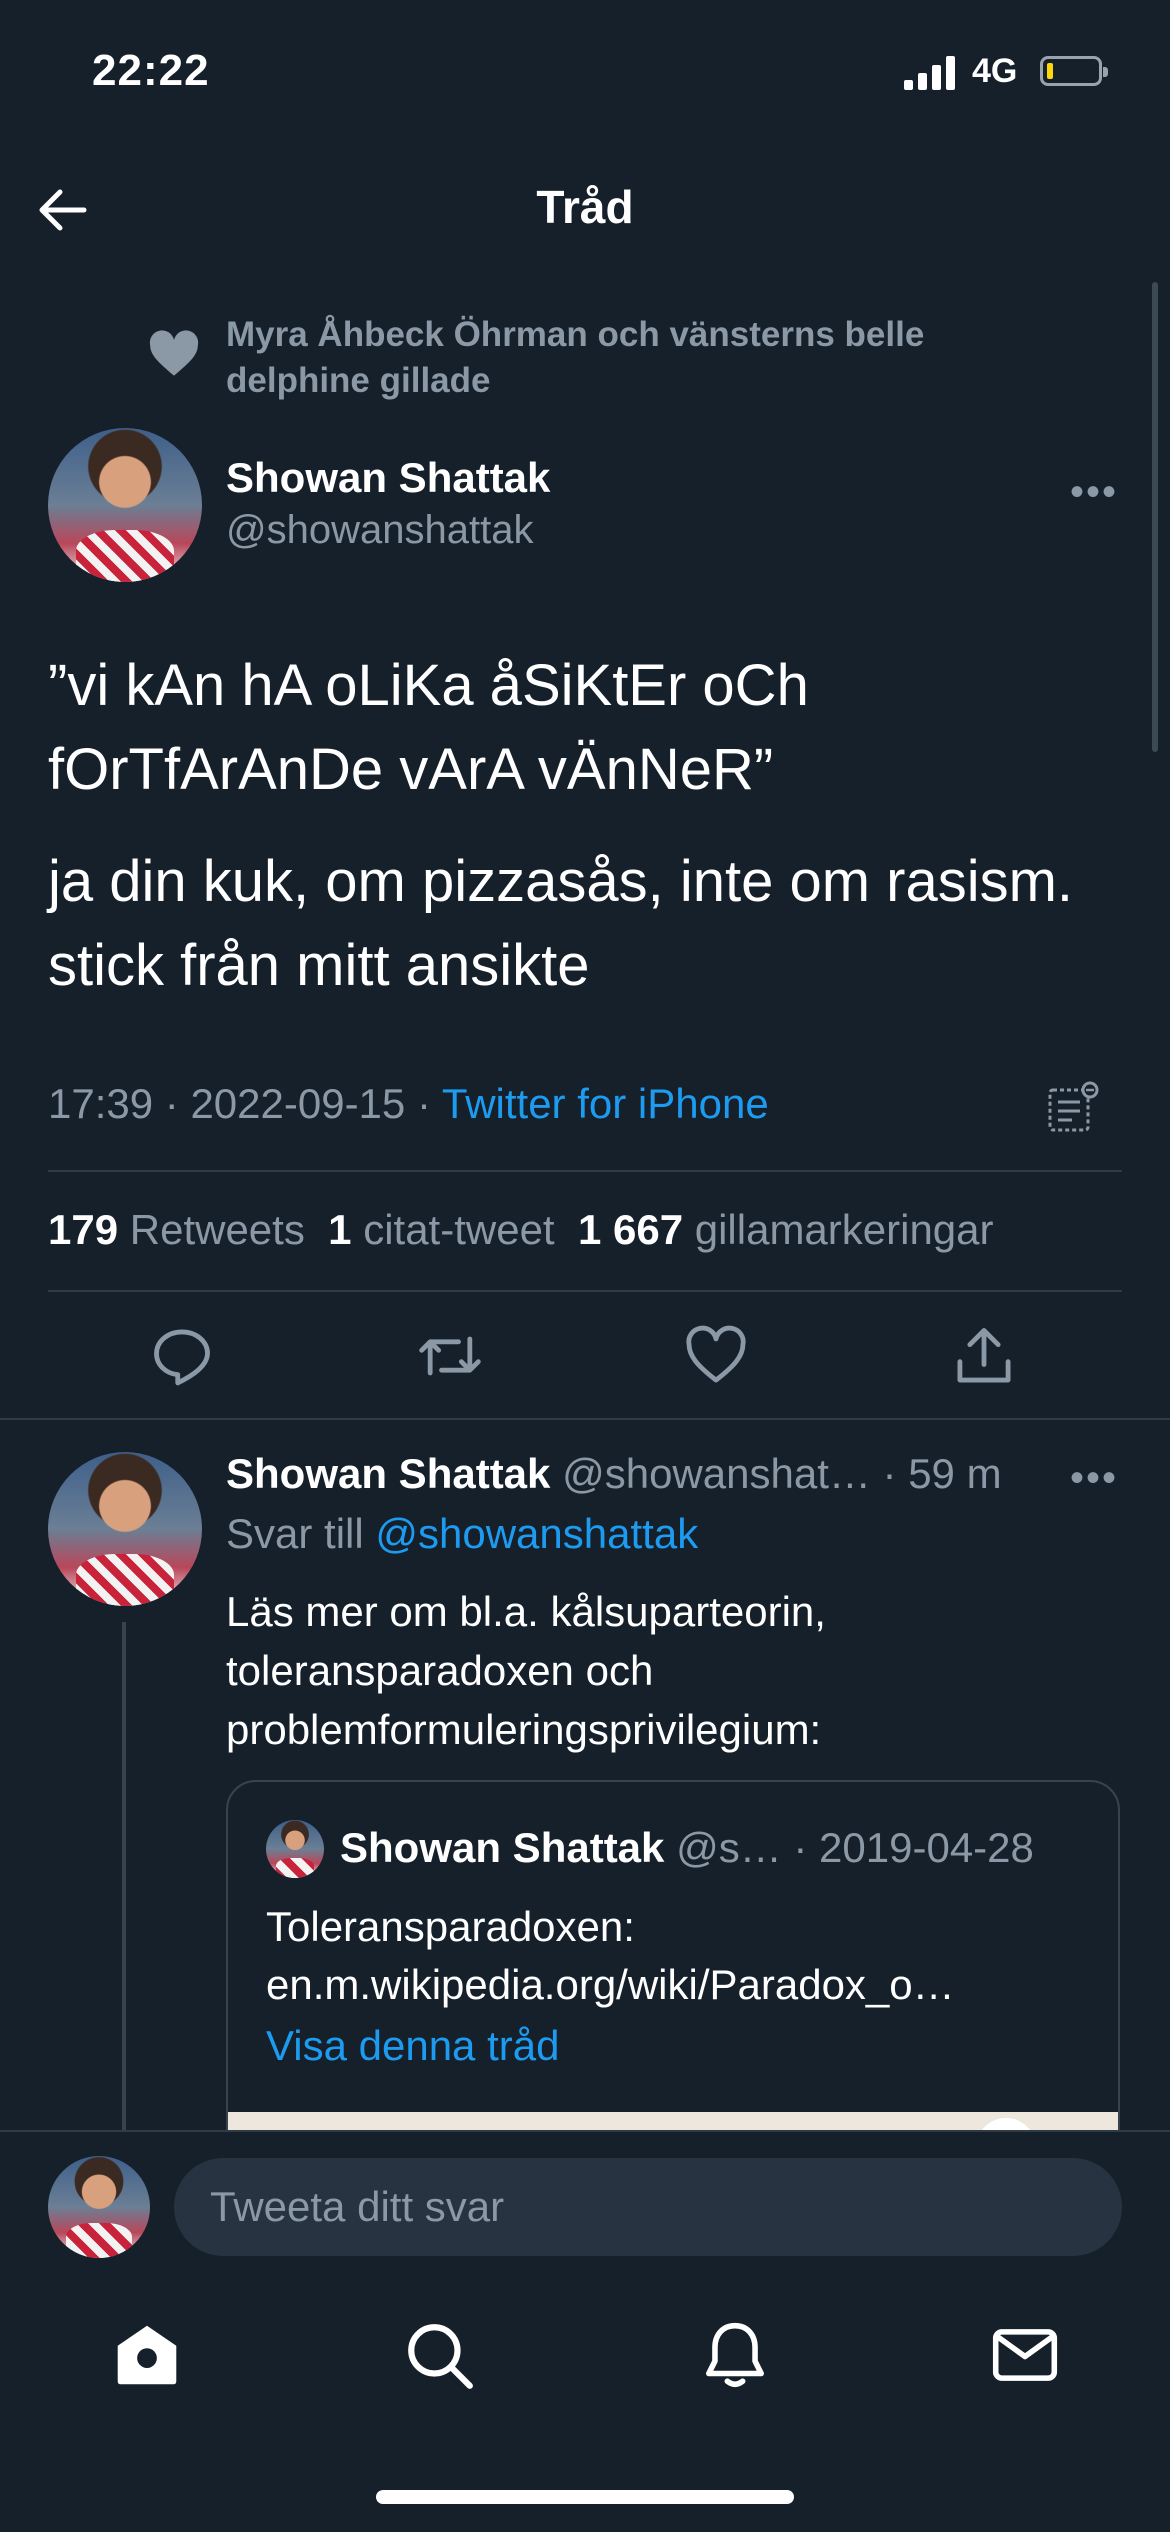 The image size is (1170, 2532). Describe the element at coordinates (101, 1103) in the screenshot. I see `tweet-time: 17:39` at that location.